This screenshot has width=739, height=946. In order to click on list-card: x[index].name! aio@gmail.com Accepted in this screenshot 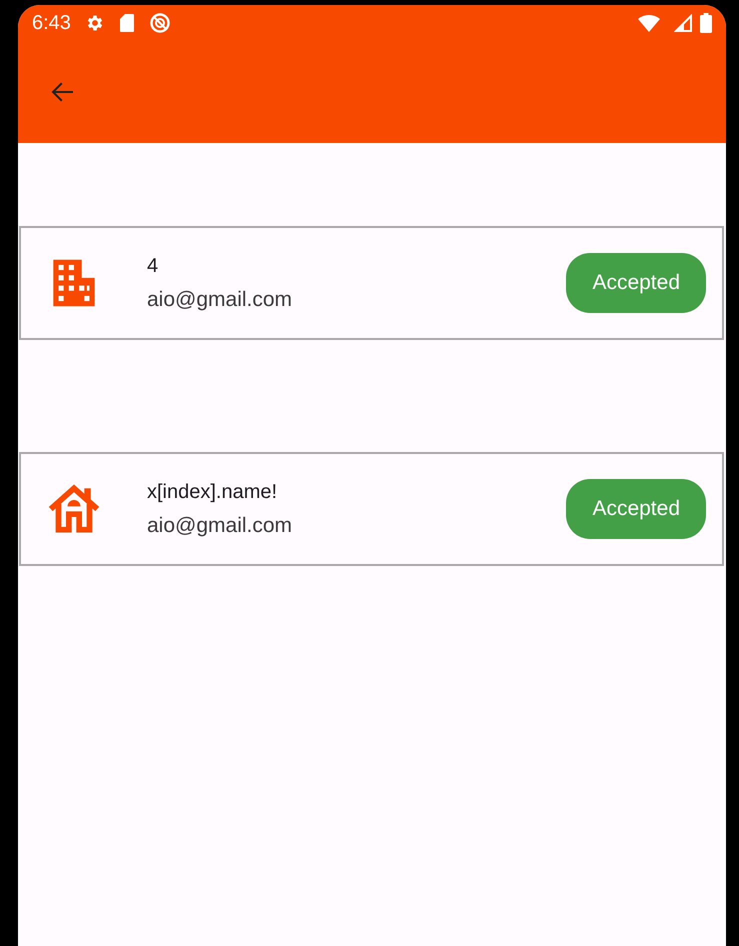, I will do `click(371, 509)`.